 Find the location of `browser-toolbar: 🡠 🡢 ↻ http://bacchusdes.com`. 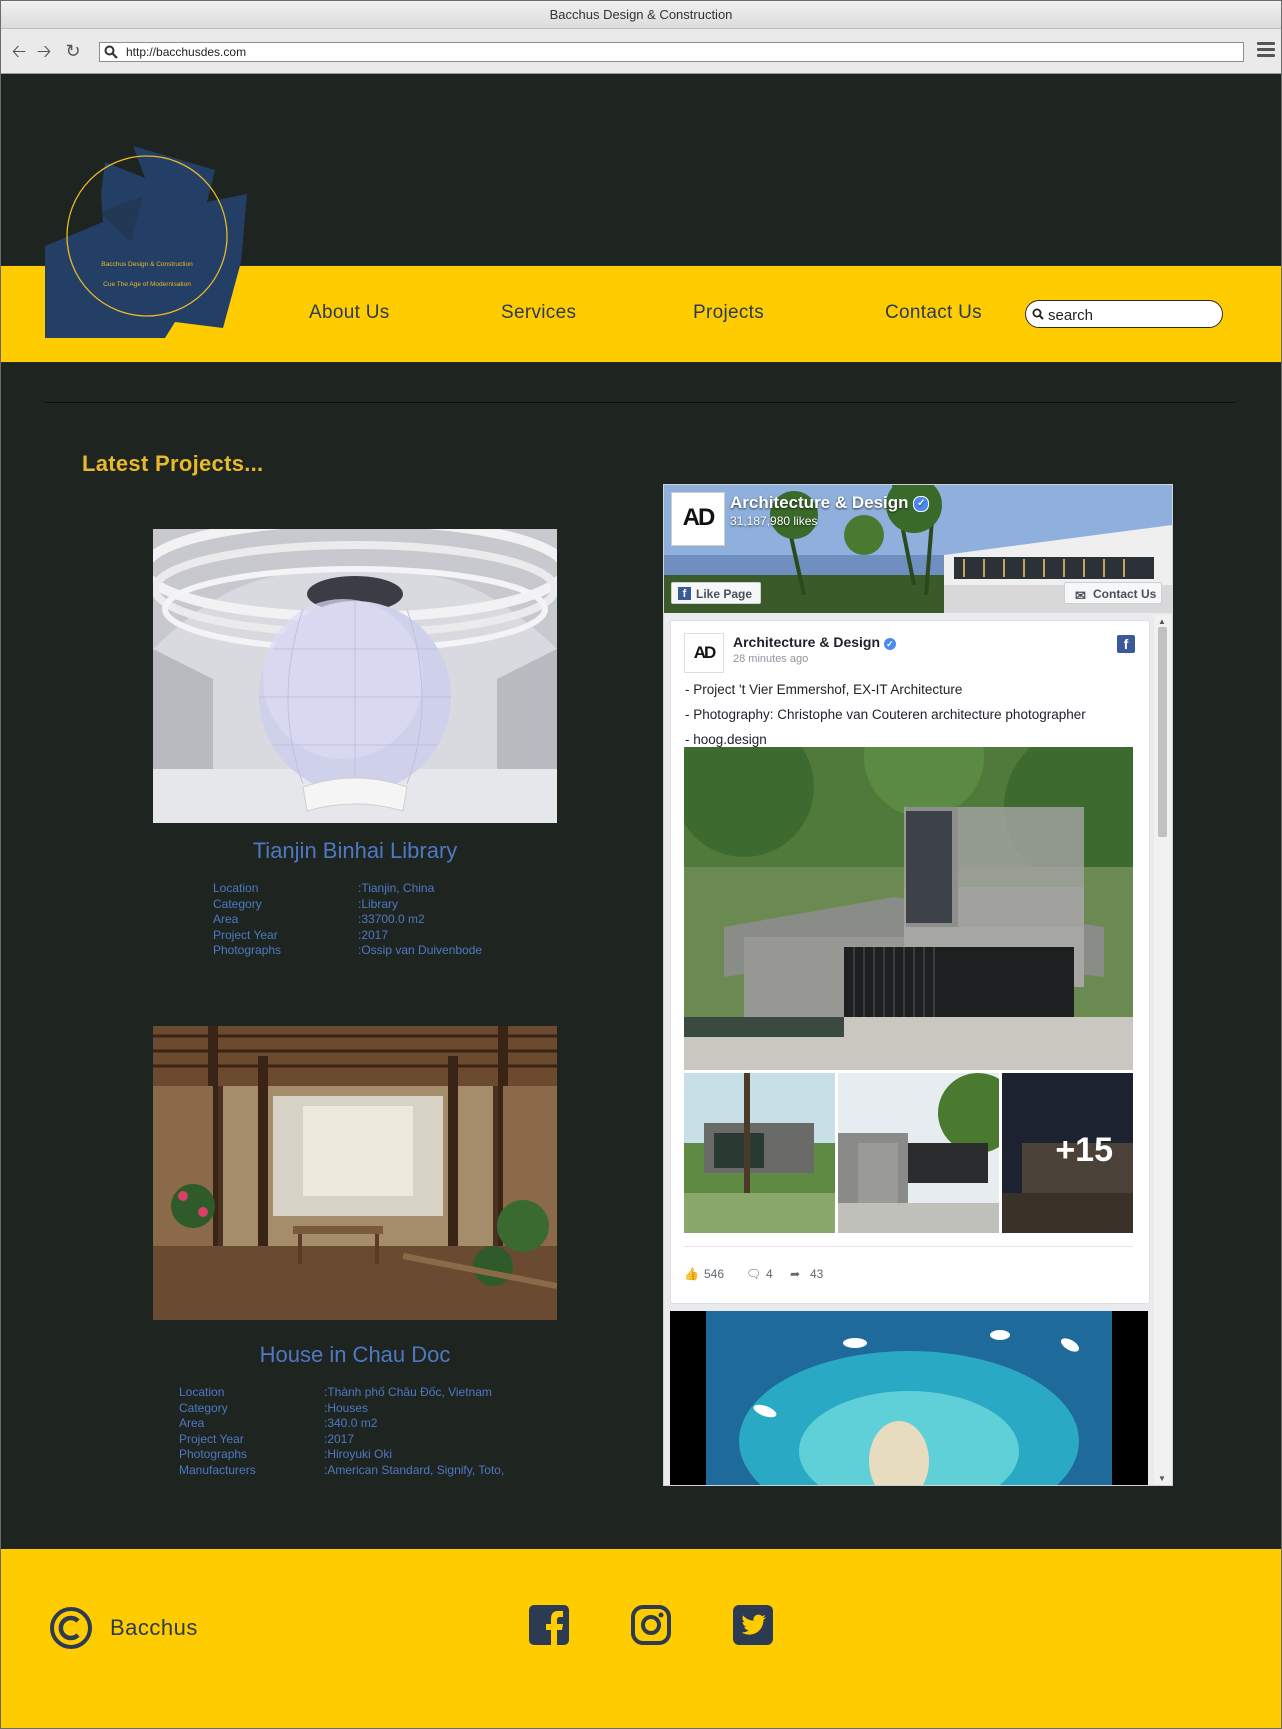

browser-toolbar: 🡠 🡢 ↻ http://bacchusdes.com is located at coordinates (641, 51).